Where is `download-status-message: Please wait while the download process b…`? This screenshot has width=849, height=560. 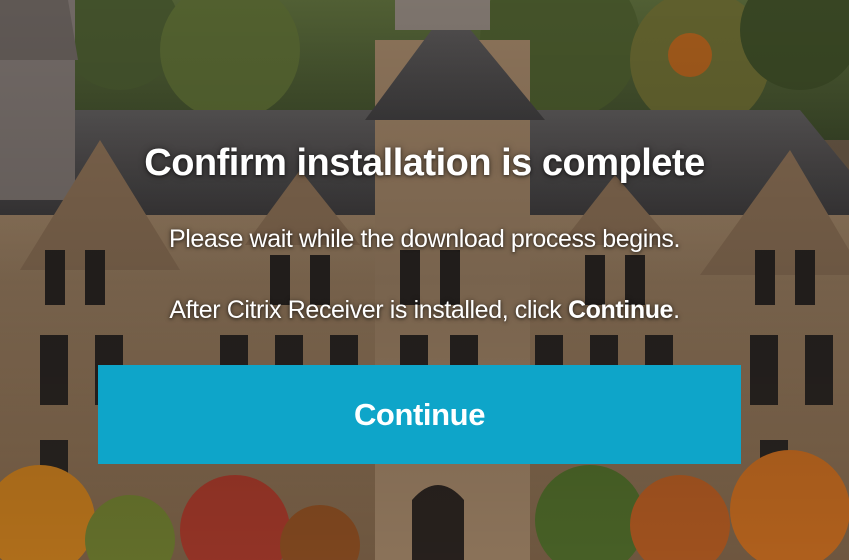
download-status-message: Please wait while the download process b… is located at coordinates (424, 239).